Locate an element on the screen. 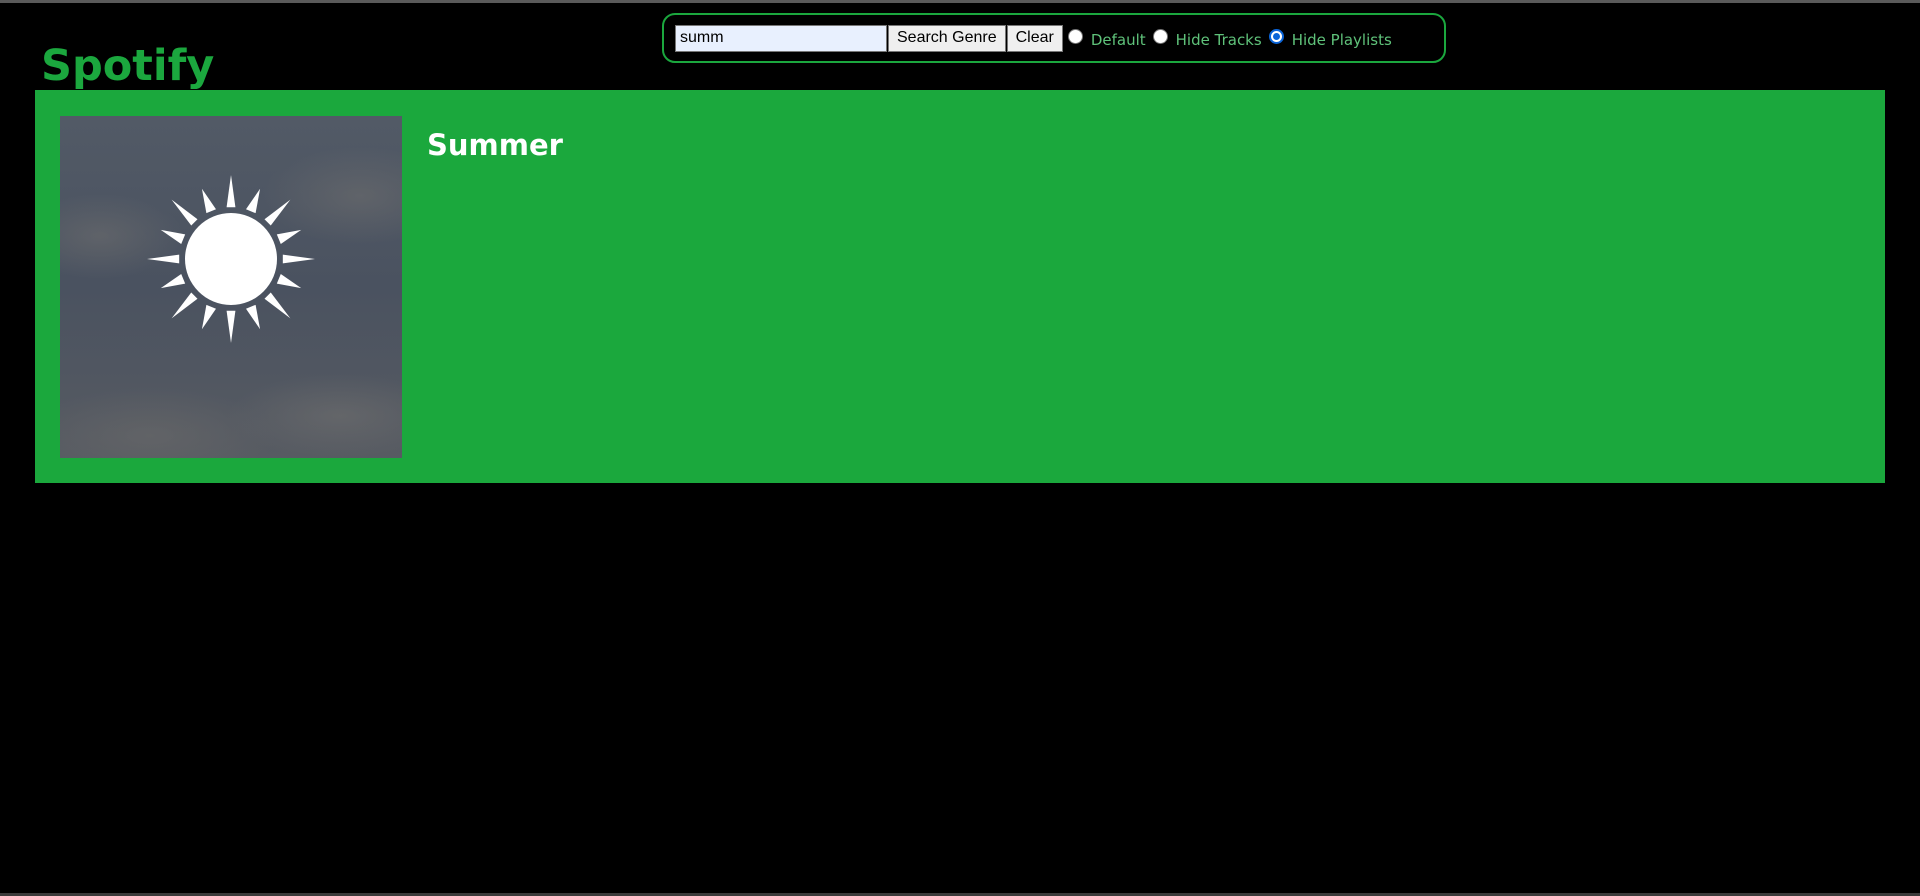 Image resolution: width=1920 pixels, height=896 pixels. view-filter-radio-group: Default Hide Tracks Hide Playlists is located at coordinates (1233, 38).